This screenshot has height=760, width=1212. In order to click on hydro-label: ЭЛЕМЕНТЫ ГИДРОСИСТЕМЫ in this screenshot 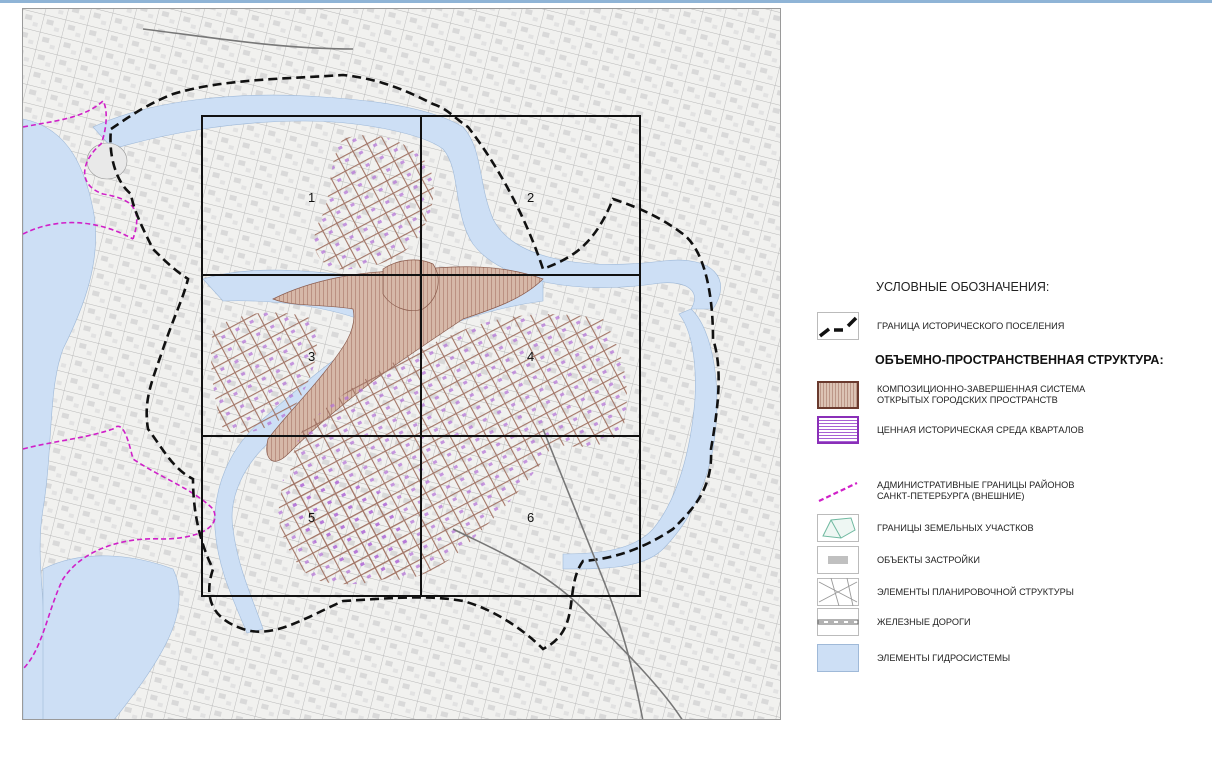, I will do `click(944, 657)`.